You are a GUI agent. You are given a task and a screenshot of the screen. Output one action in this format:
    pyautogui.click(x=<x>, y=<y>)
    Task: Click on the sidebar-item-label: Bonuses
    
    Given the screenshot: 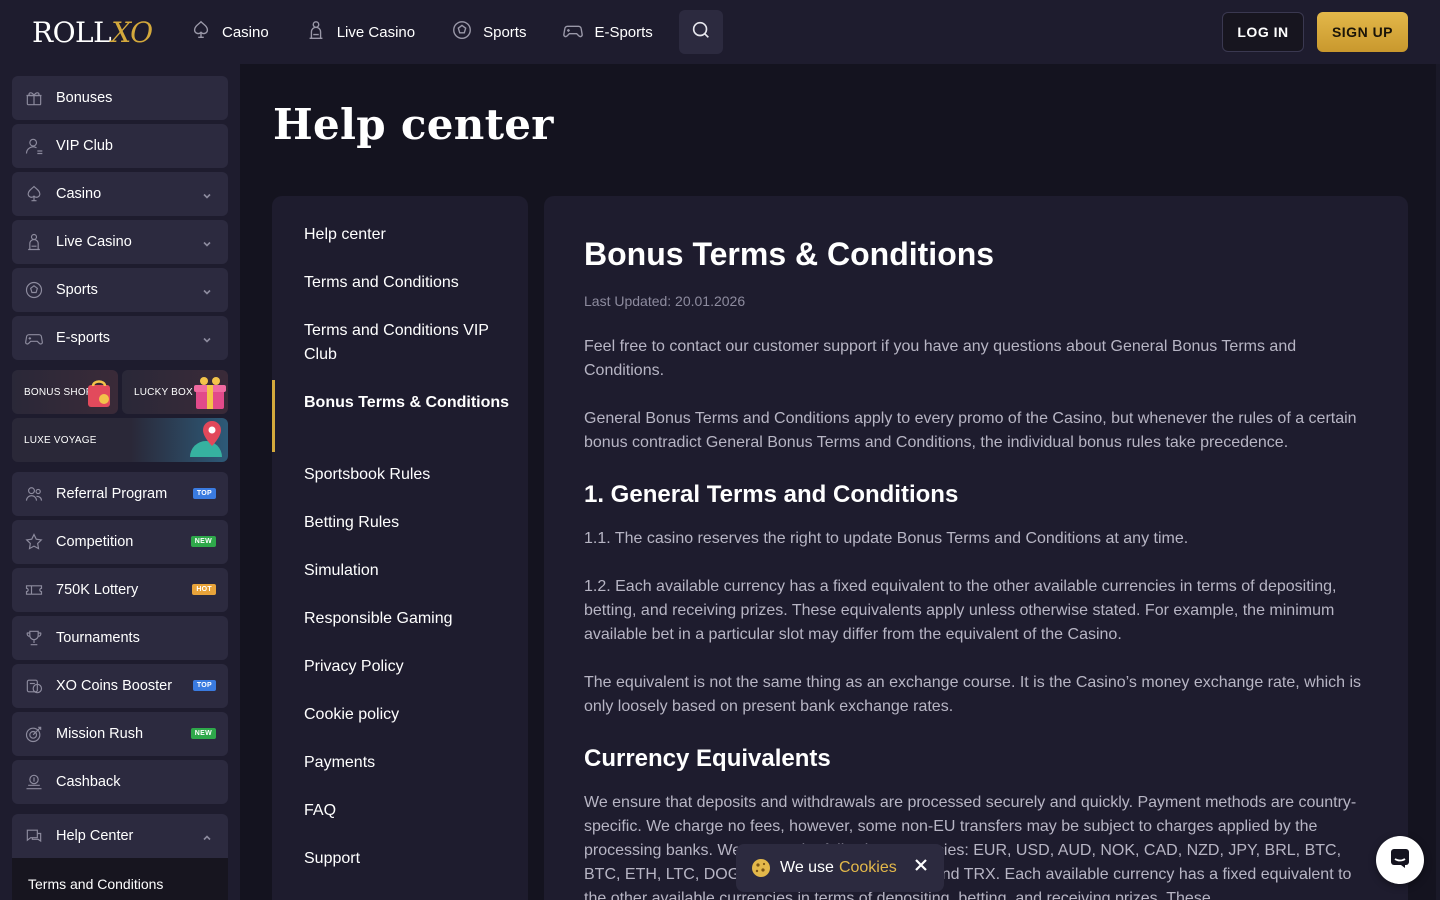 What is the action you would take?
    pyautogui.click(x=84, y=98)
    